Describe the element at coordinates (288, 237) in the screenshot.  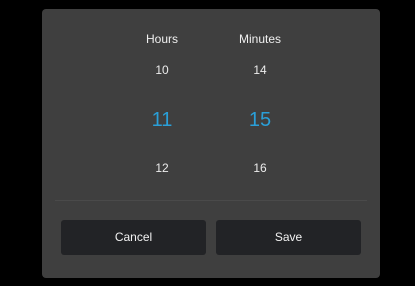
I see `save-button: Save` at that location.